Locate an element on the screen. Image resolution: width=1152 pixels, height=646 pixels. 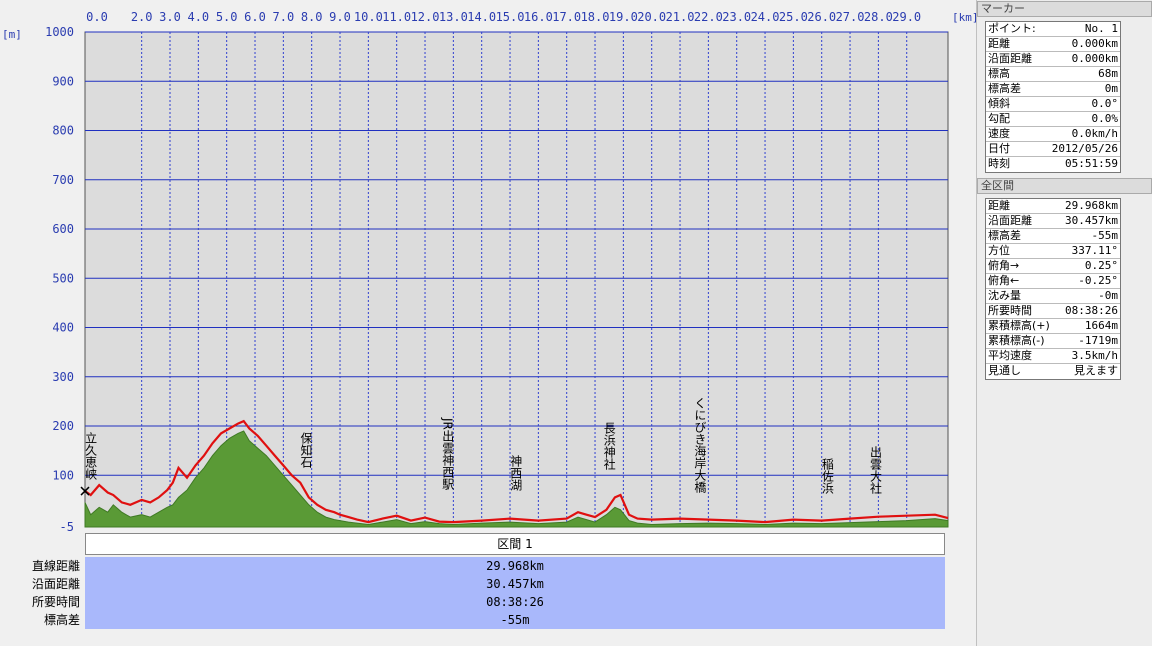
marker-prop-row: 距離 0.000km is located at coordinates (1053, 44).